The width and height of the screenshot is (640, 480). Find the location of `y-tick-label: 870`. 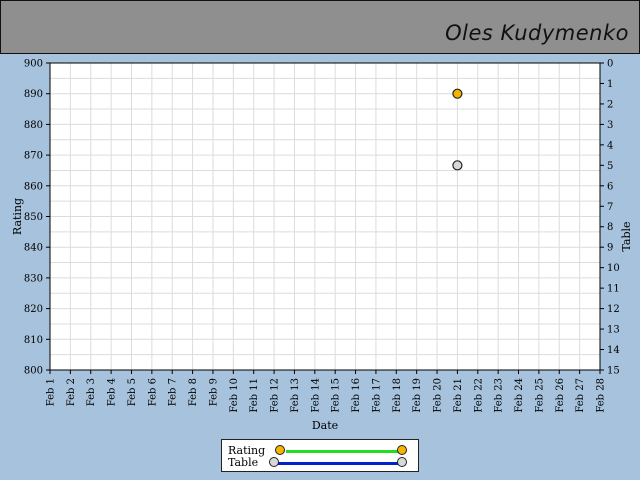

y-tick-label: 870 is located at coordinates (33, 156).